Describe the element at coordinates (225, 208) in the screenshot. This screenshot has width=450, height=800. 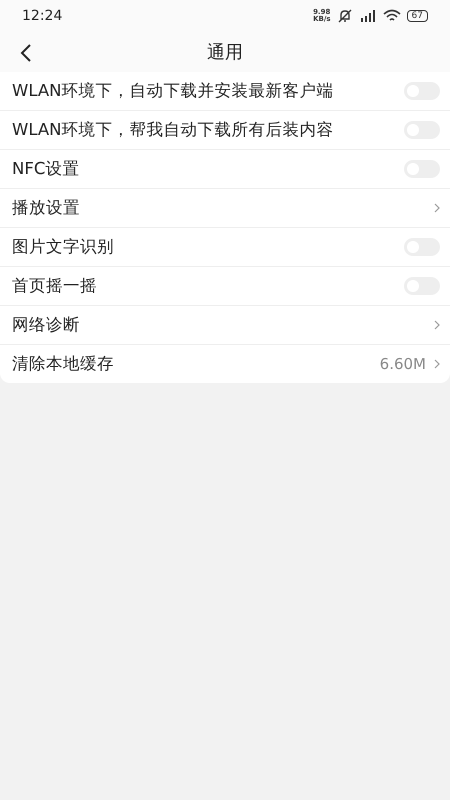
I see `settings-row: 播放设置` at that location.